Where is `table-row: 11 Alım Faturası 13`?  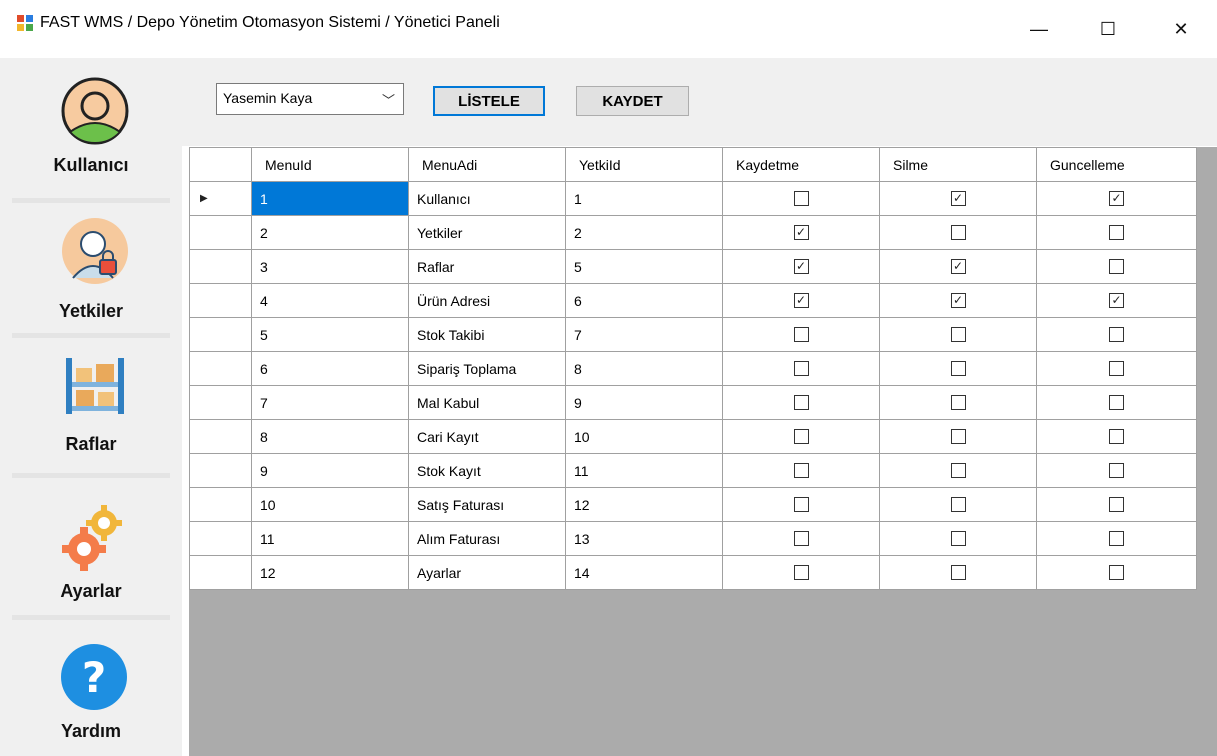 table-row: 11 Alım Faturası 13 is located at coordinates (693, 538).